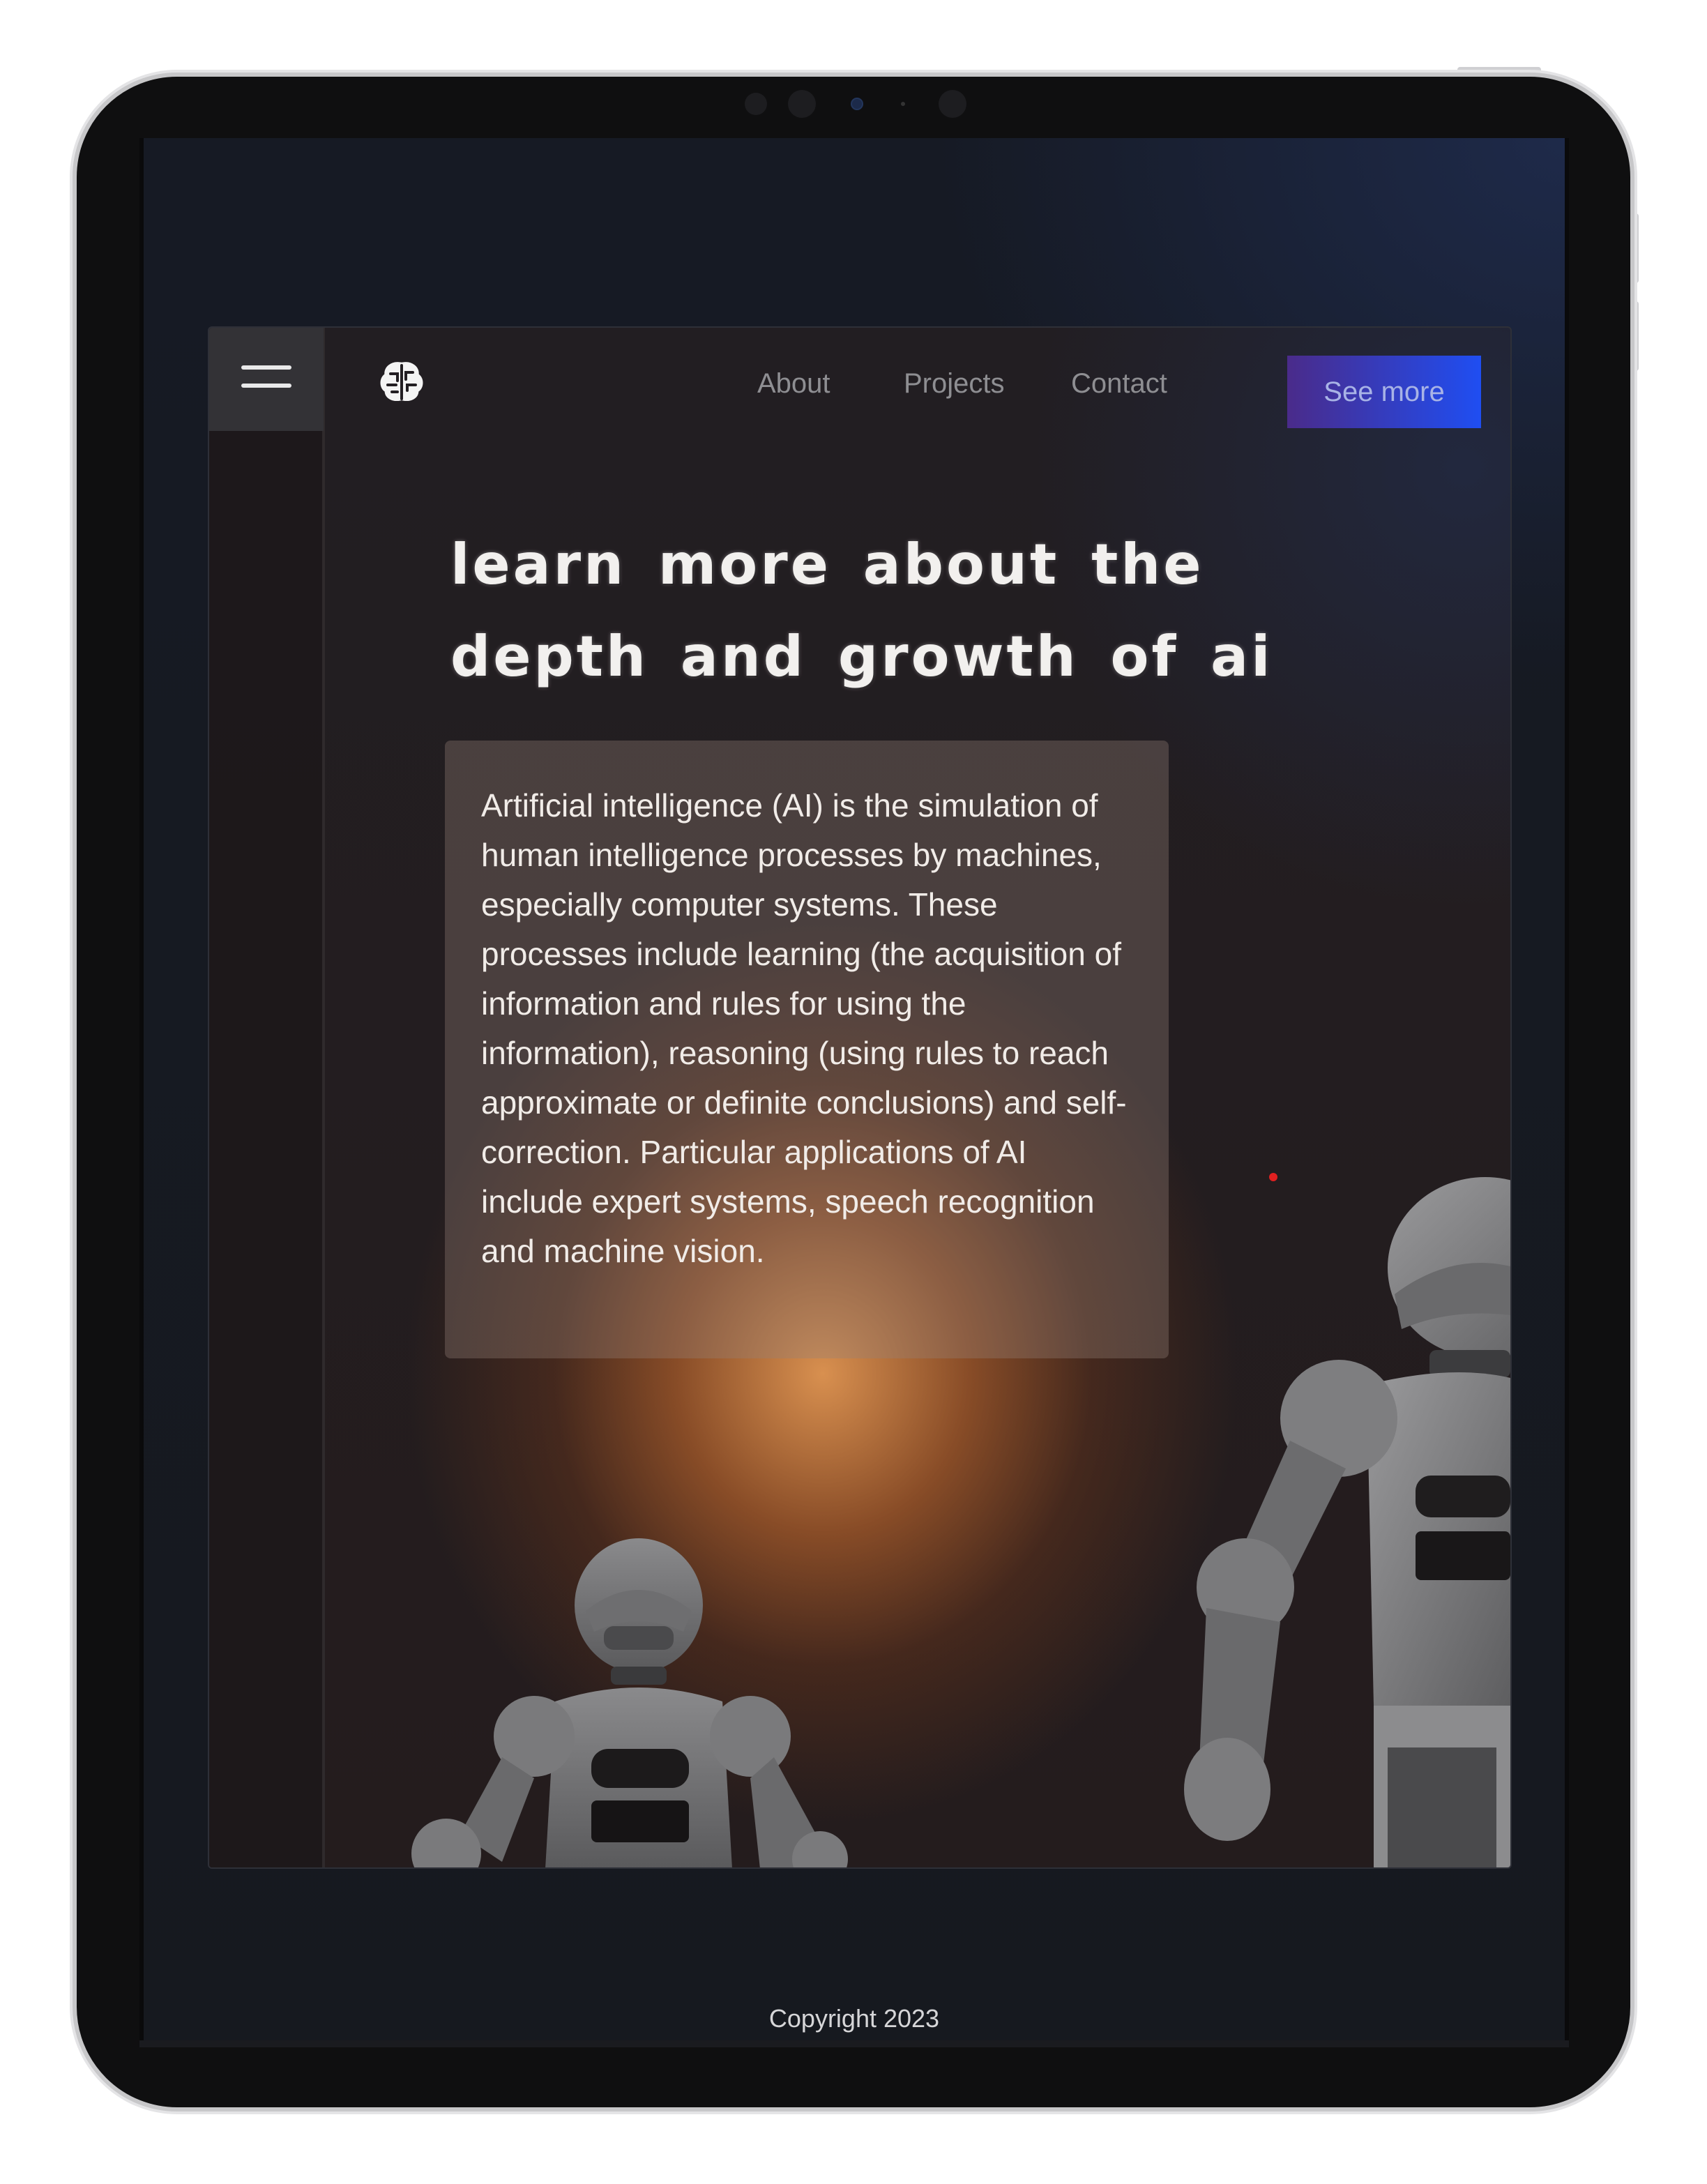 Image resolution: width=1707 pixels, height=2184 pixels. What do you see at coordinates (401, 381) in the screenshot?
I see `brain-logo-icon` at bounding box center [401, 381].